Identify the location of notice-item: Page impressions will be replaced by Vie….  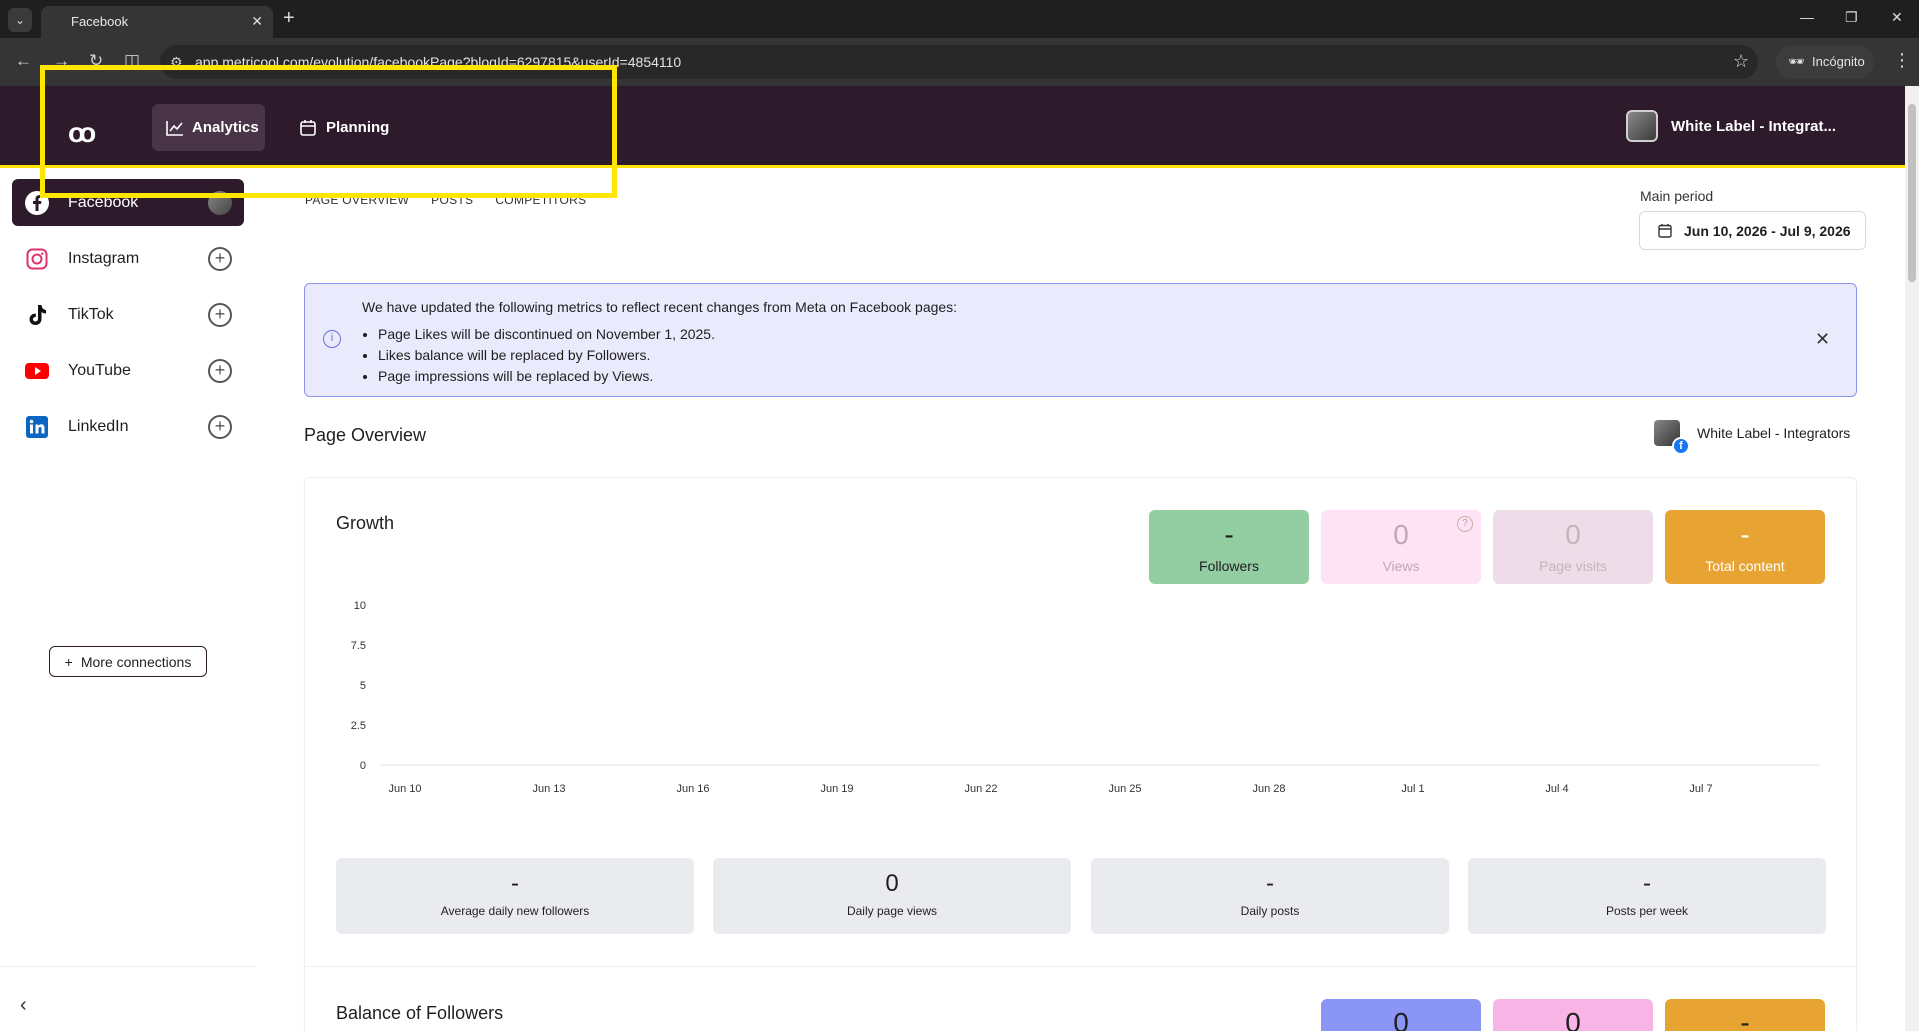
(546, 376).